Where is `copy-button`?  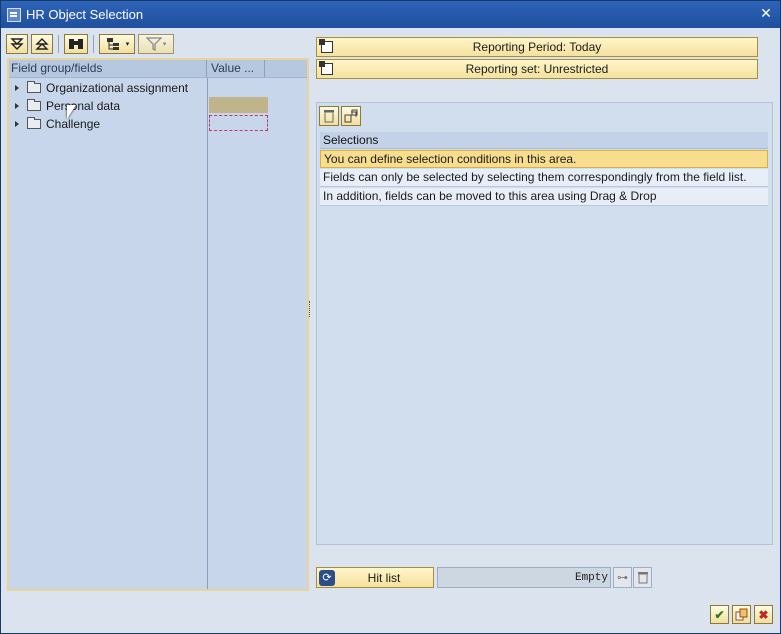
copy-button is located at coordinates (741, 614).